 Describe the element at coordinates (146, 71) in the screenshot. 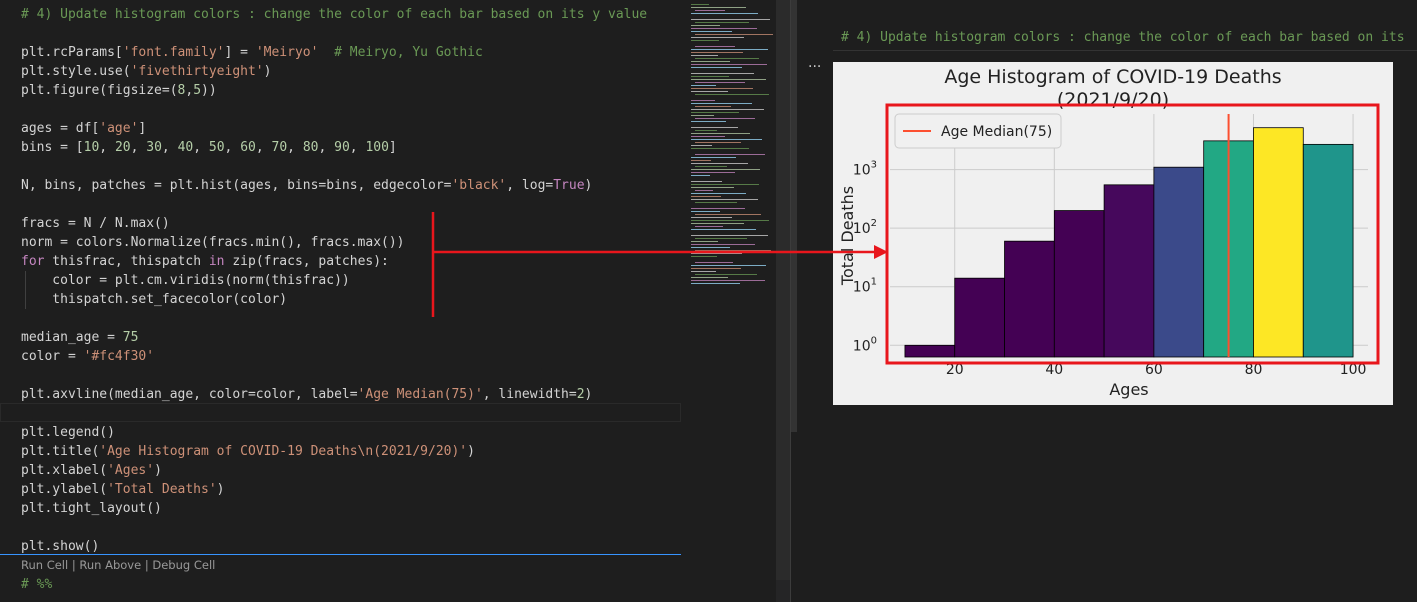

I see `code-line: plt.style.use('fivethirtyeight')` at that location.